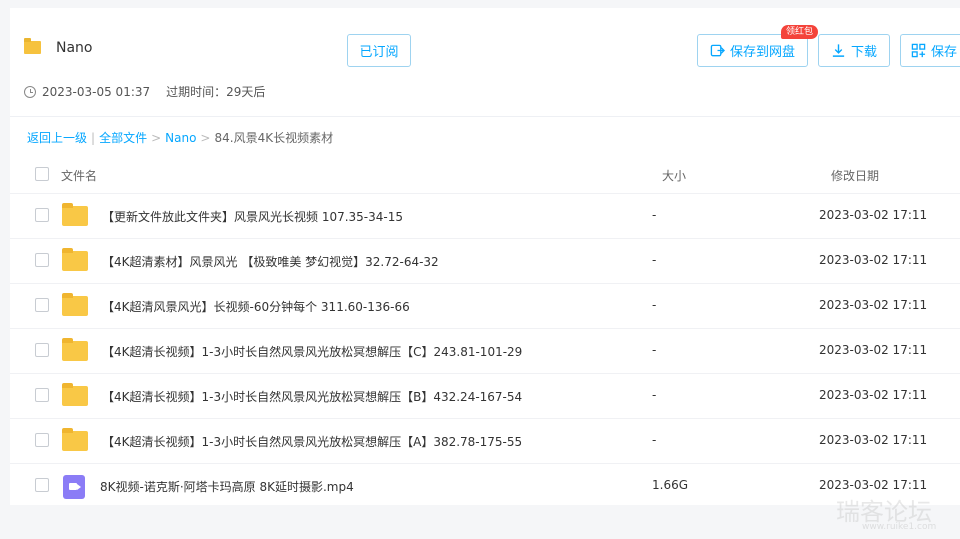 This screenshot has height=539, width=960. What do you see at coordinates (274, 138) in the screenshot?
I see `breadcrumb-current: 84.风景4K长视频素材` at bounding box center [274, 138].